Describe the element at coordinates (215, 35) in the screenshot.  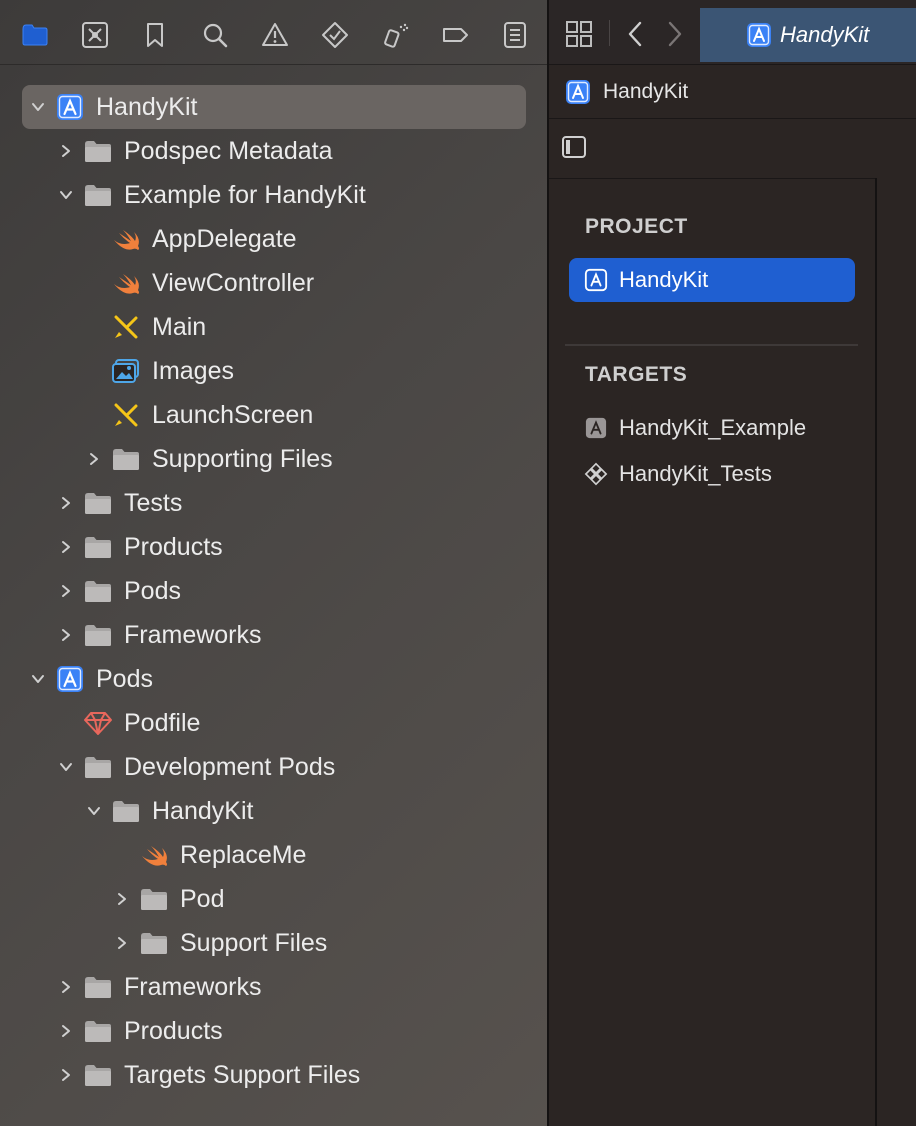
I see `search-icon` at that location.